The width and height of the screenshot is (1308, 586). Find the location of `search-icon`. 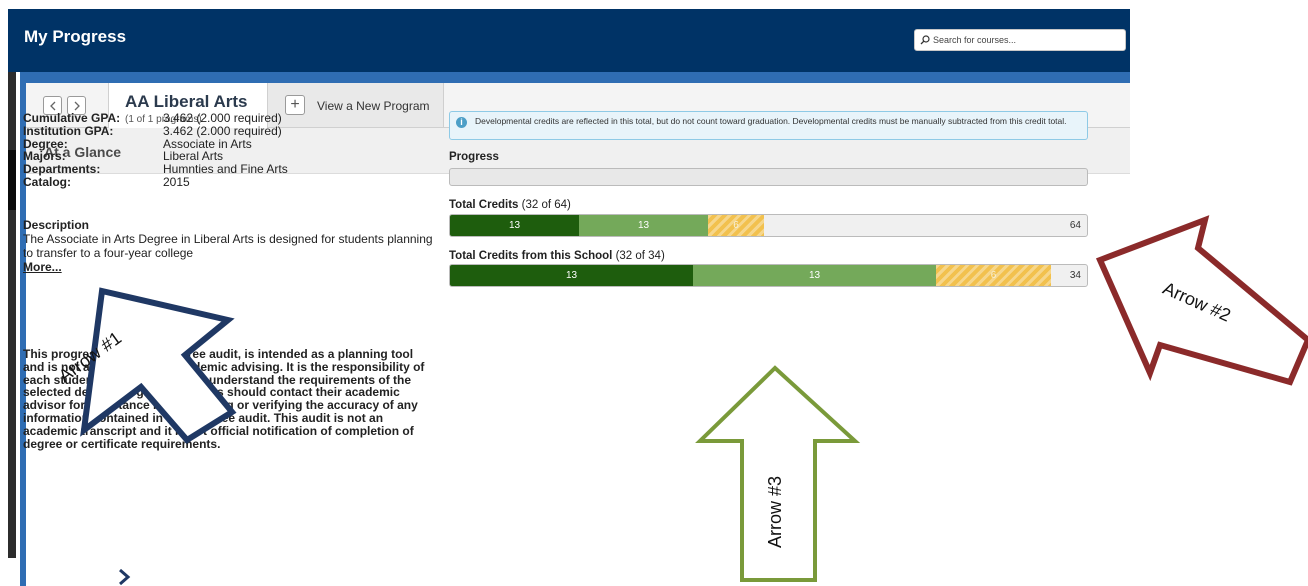

search-icon is located at coordinates (925, 40).